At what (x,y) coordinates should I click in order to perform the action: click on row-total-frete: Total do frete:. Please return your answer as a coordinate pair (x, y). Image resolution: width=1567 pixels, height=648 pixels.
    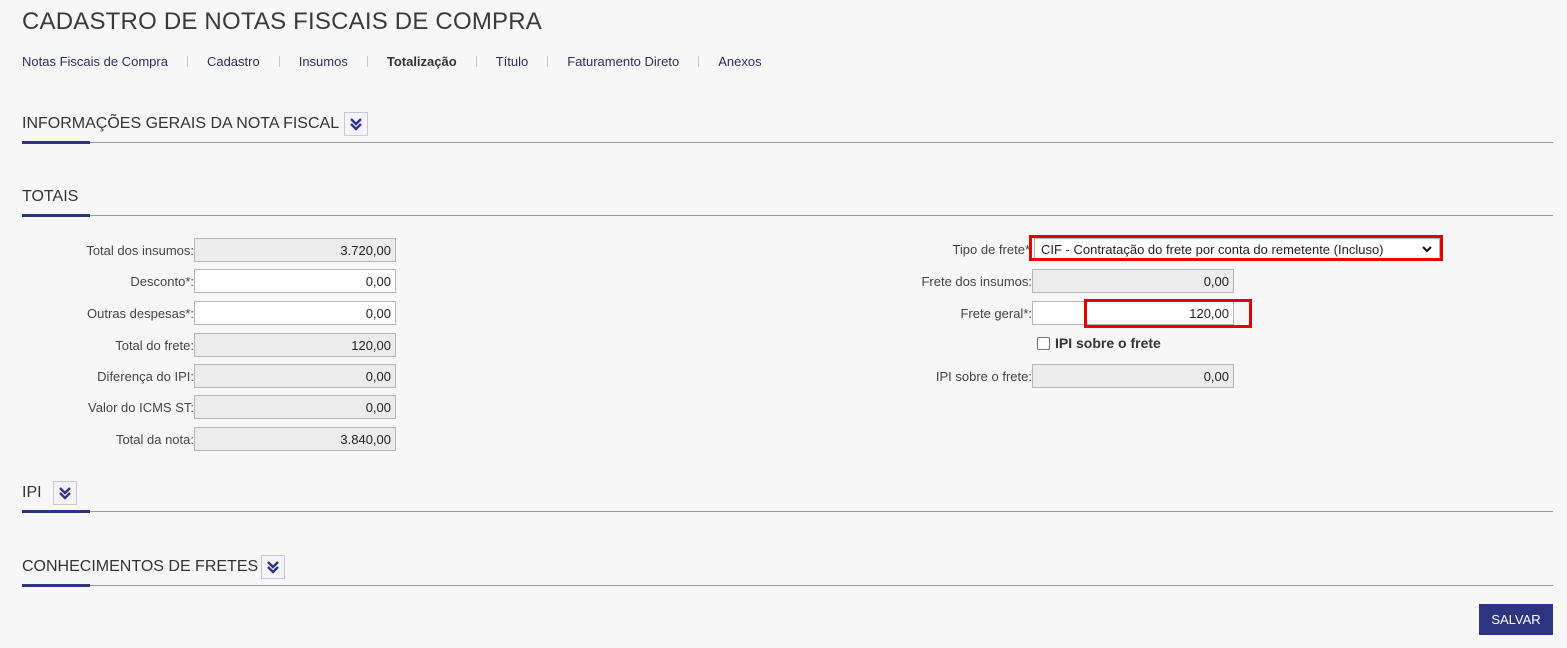
    Looking at the image, I should click on (209, 345).